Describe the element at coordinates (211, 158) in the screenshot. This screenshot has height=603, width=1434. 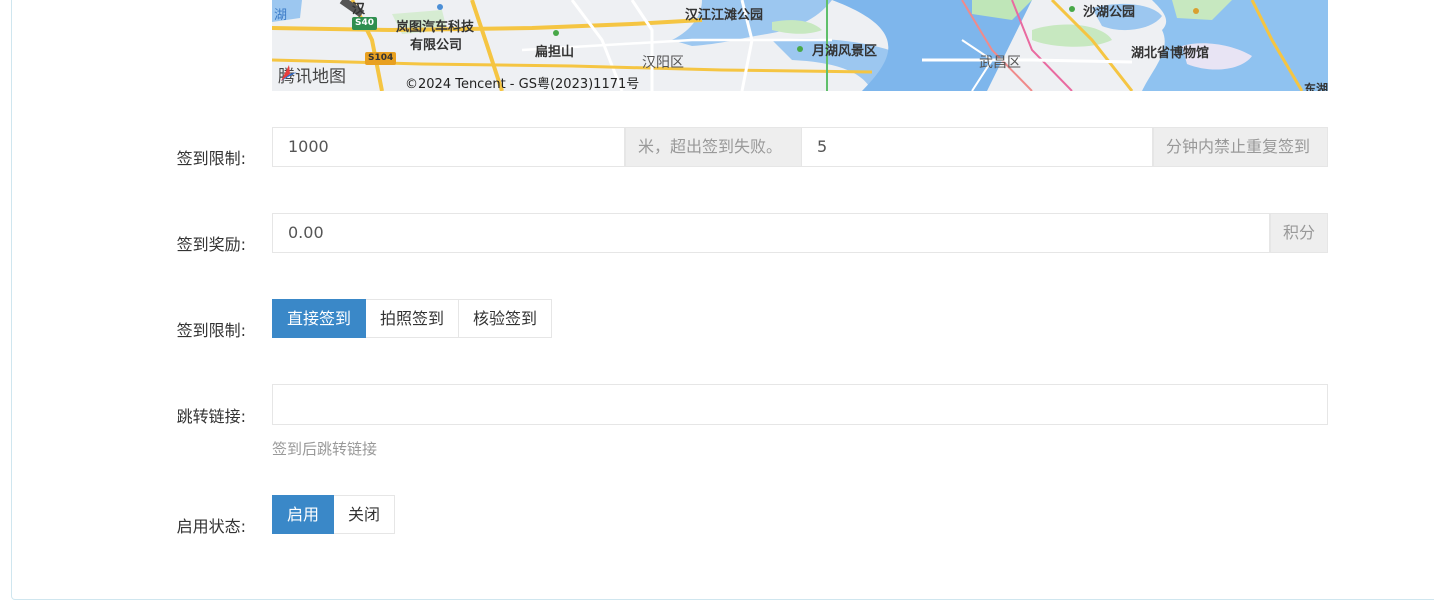
I see `checkin-limit-label: 签到限制:` at that location.